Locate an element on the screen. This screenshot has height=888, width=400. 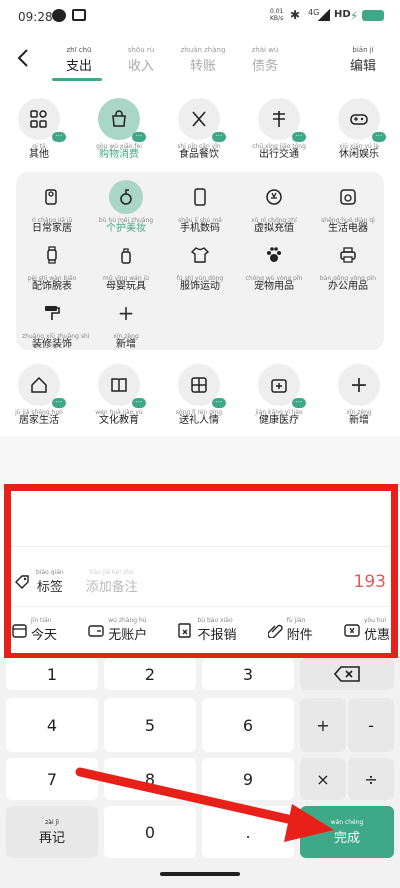
tab-underline is located at coordinates (77, 79).